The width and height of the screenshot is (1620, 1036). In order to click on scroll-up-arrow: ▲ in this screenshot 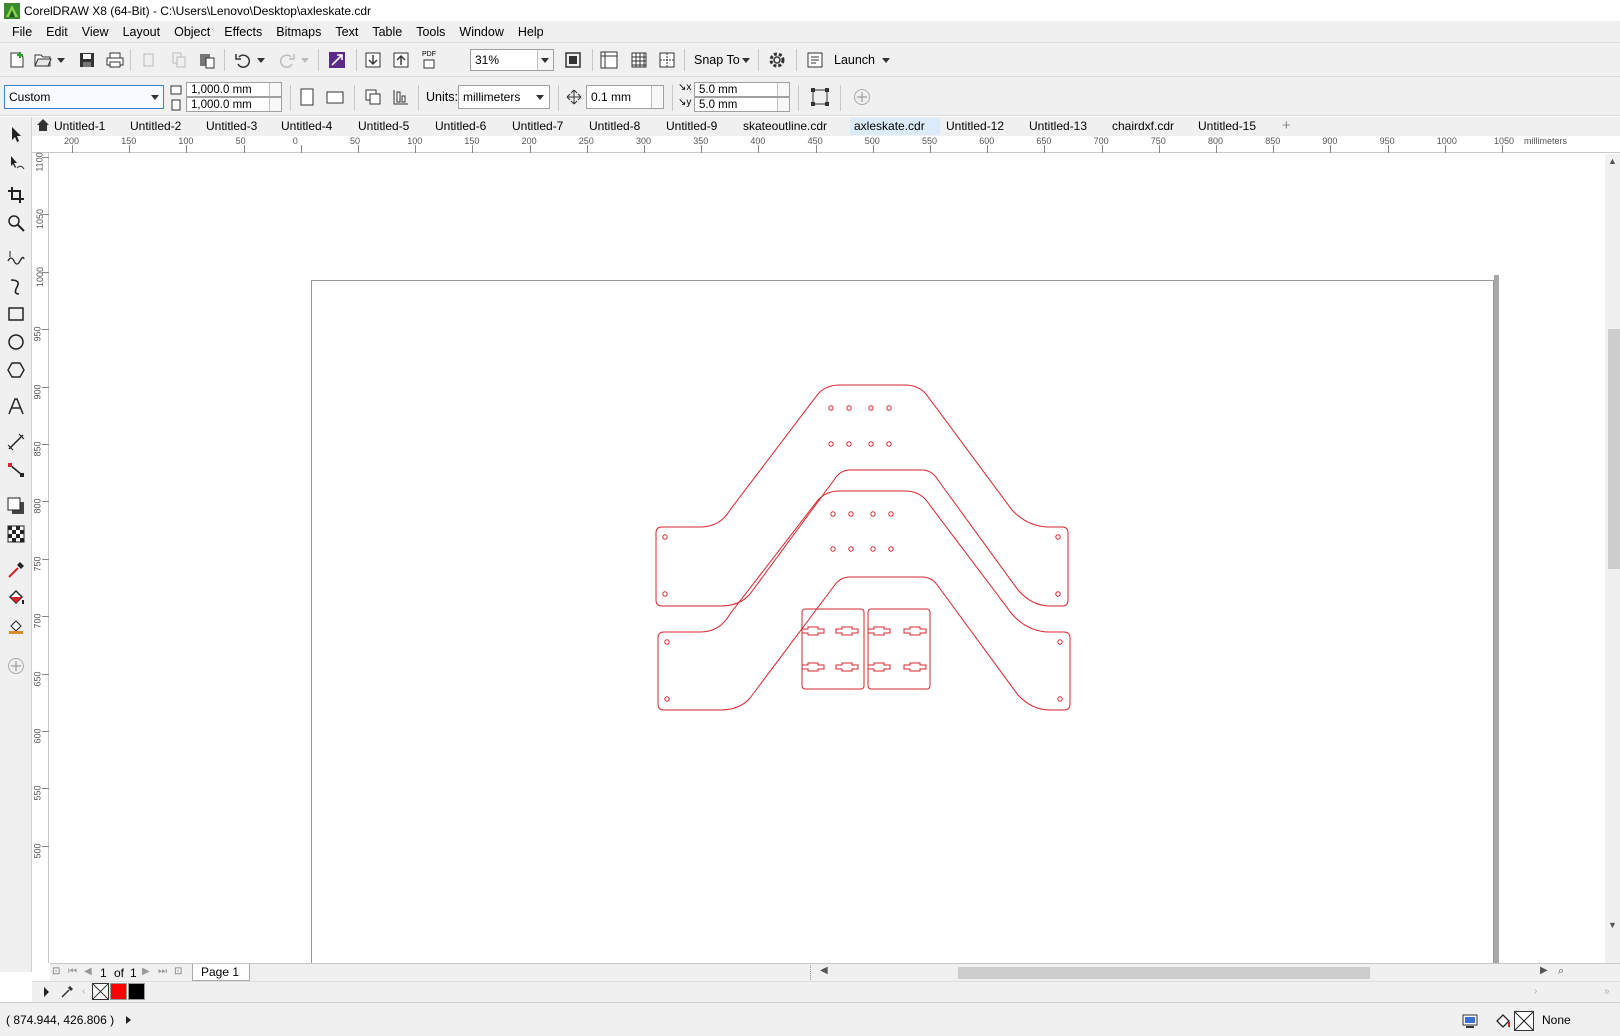, I will do `click(1612, 161)`.